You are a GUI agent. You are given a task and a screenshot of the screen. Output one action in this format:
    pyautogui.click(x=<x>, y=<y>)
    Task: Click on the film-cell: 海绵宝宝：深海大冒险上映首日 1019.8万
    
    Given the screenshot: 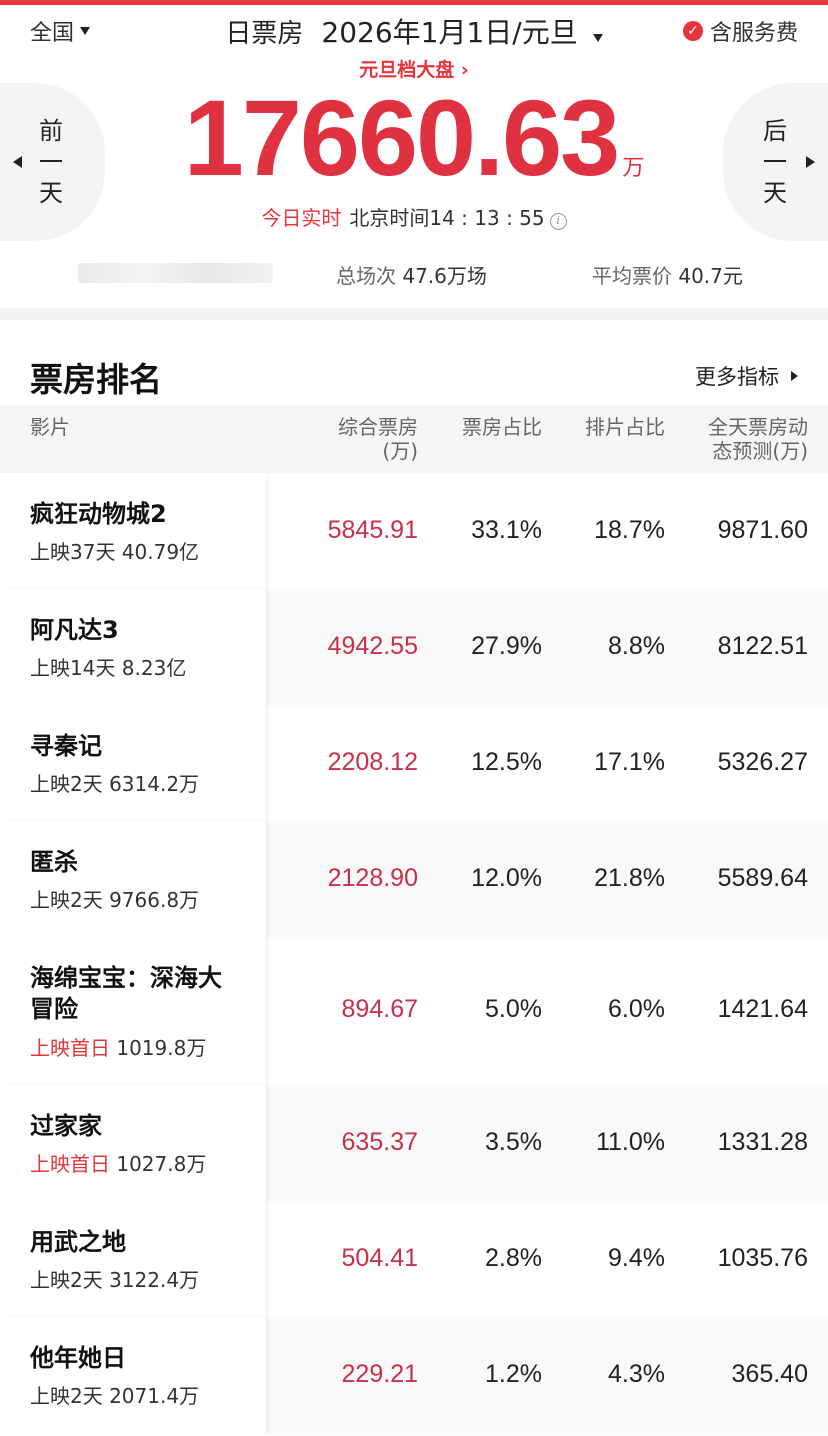 What is the action you would take?
    pyautogui.click(x=133, y=1011)
    